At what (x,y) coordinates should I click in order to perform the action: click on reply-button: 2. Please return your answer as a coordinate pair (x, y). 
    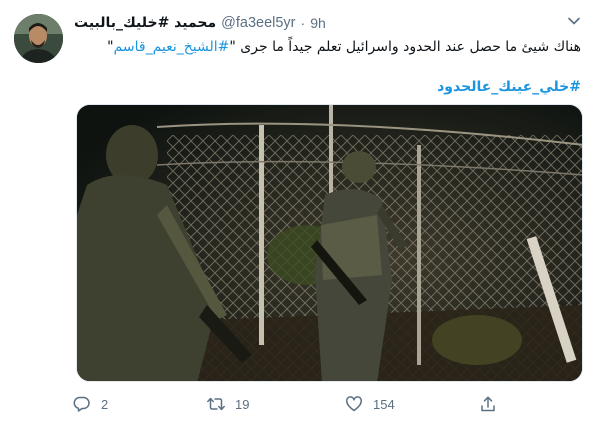
    Looking at the image, I should click on (90, 404).